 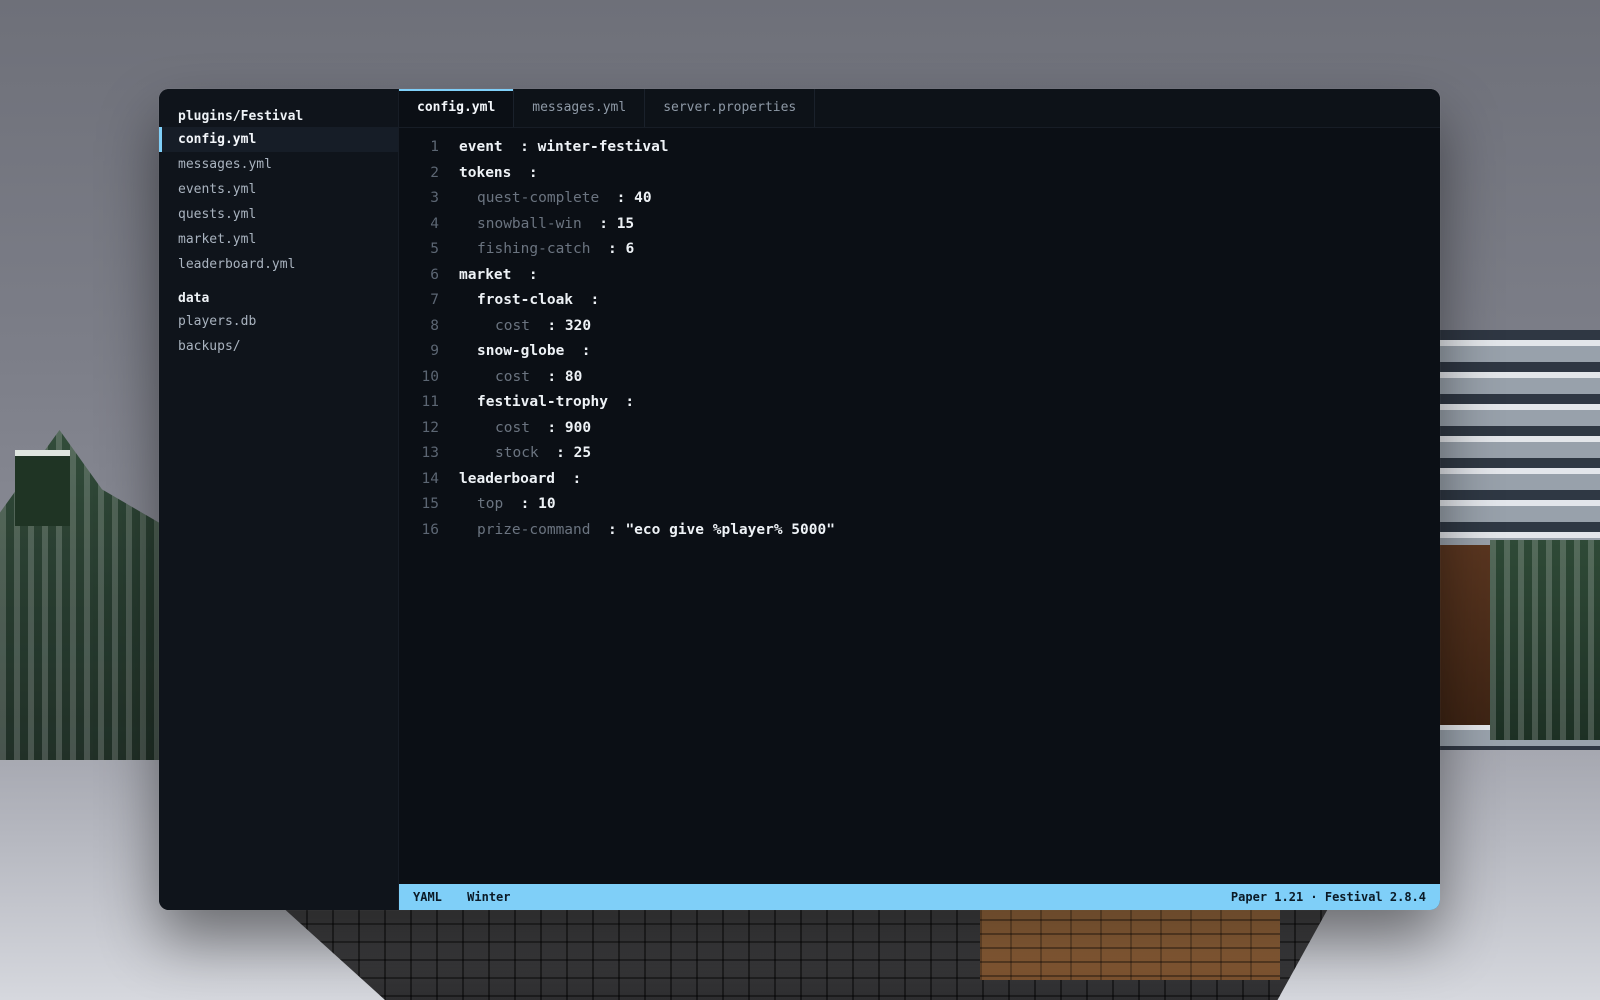 What do you see at coordinates (430, 402) in the screenshot?
I see `line-number: 11` at bounding box center [430, 402].